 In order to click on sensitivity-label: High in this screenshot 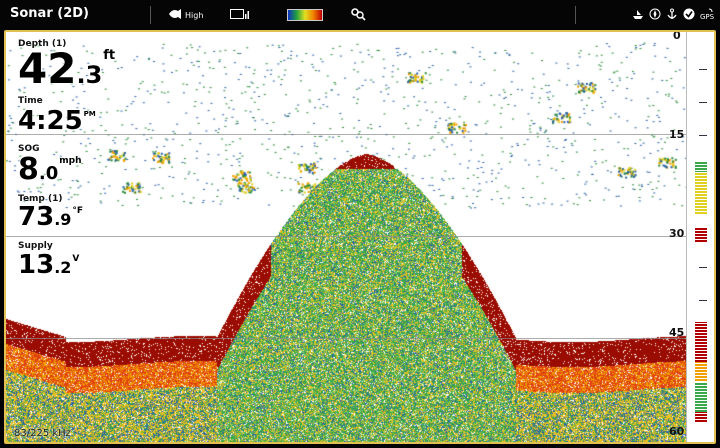, I will do `click(194, 15)`.